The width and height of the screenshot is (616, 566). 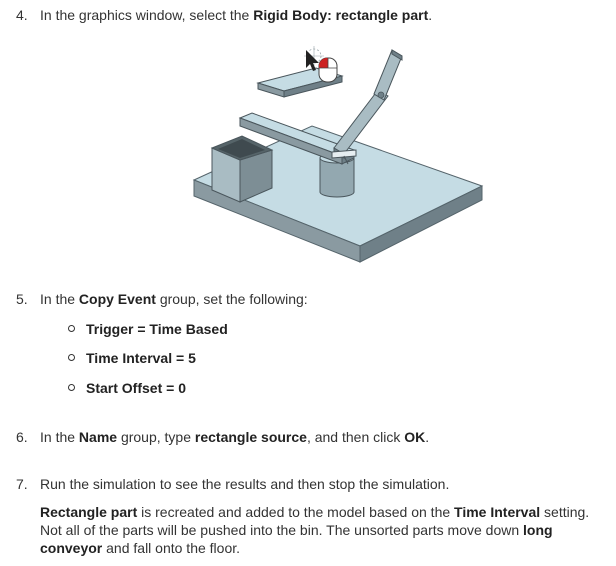 I want to click on setting-item: Trigger = Time Based, so click(x=148, y=329).